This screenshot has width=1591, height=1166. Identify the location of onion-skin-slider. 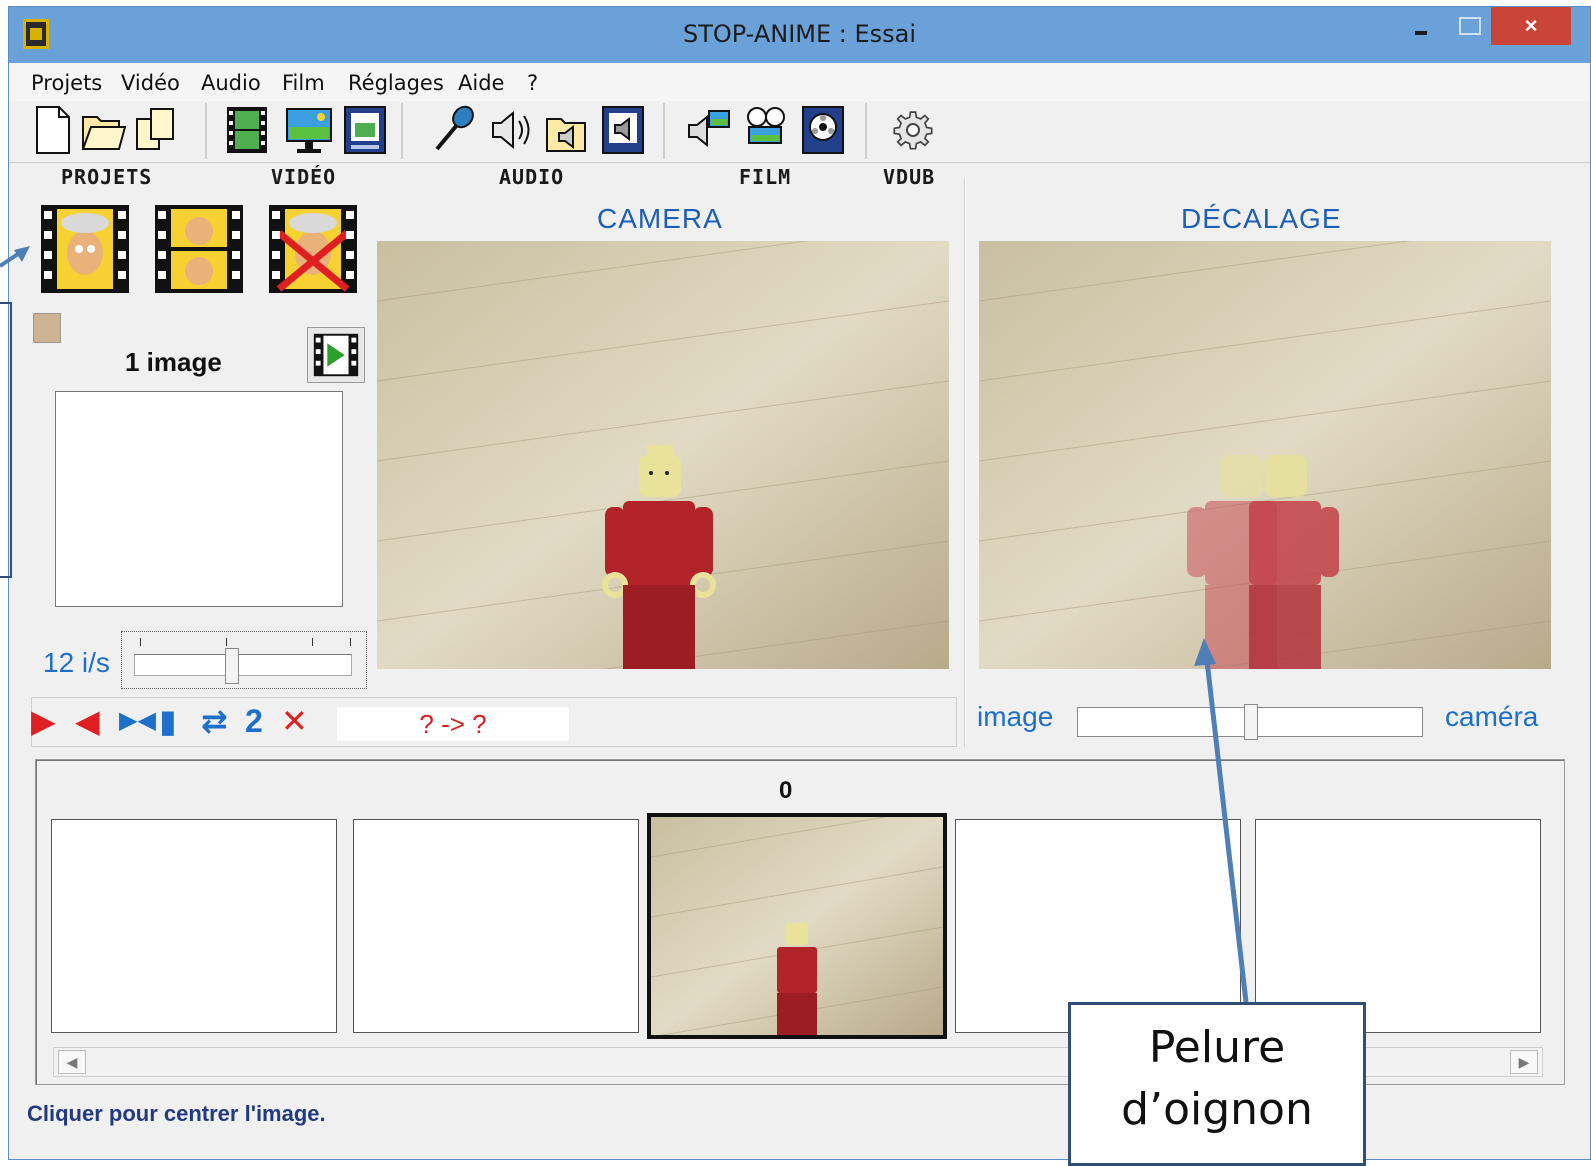
(1250, 722).